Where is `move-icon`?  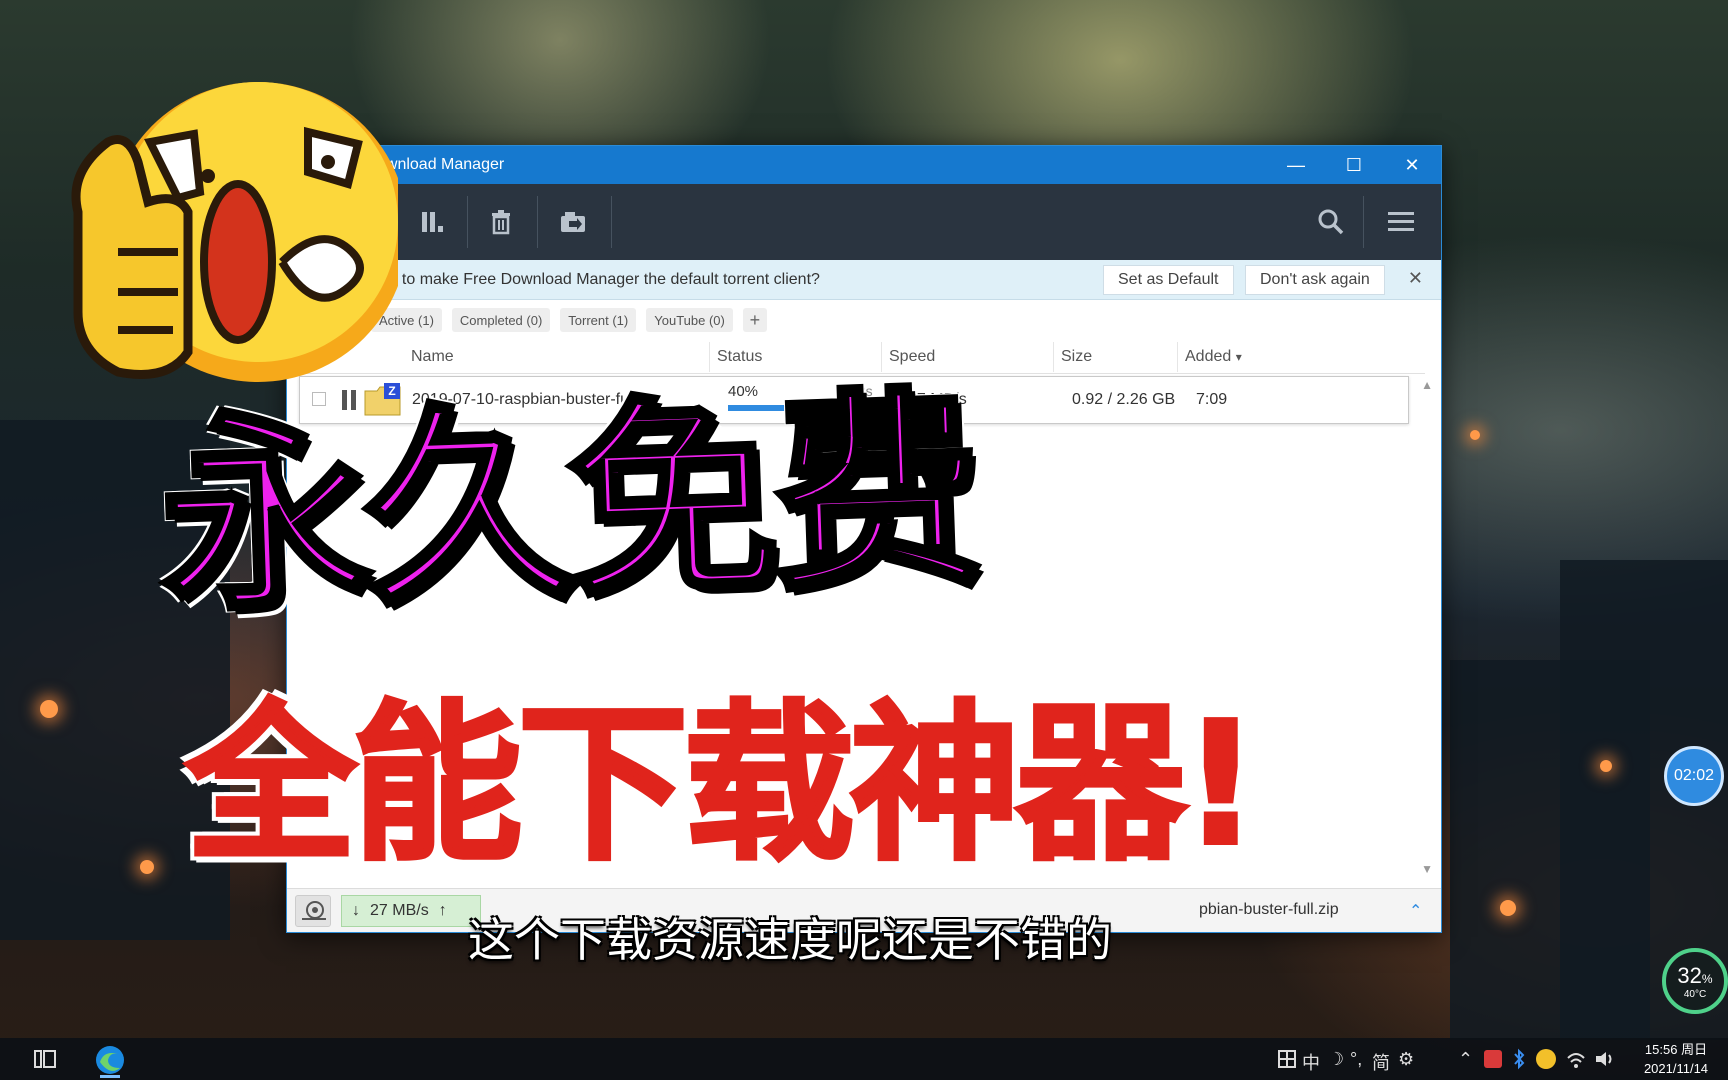 move-icon is located at coordinates (573, 222).